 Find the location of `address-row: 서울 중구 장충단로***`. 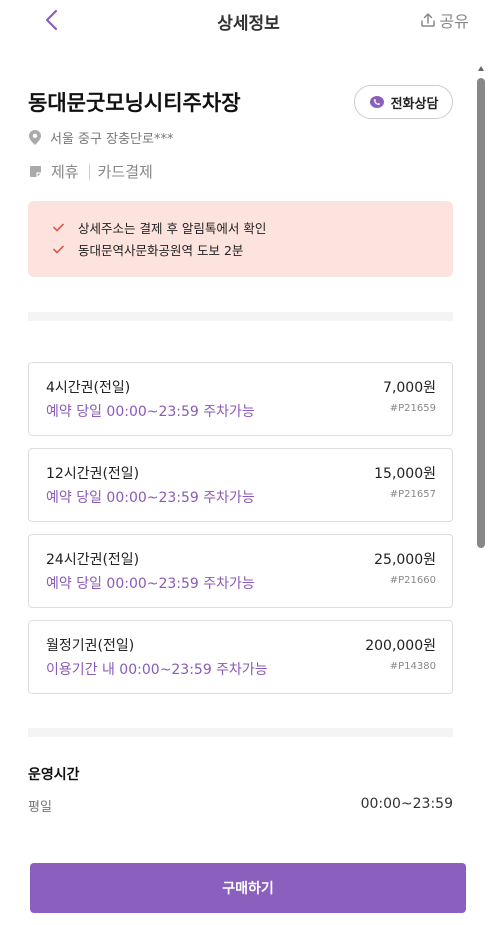

address-row: 서울 중구 장충단로*** is located at coordinates (101, 137).